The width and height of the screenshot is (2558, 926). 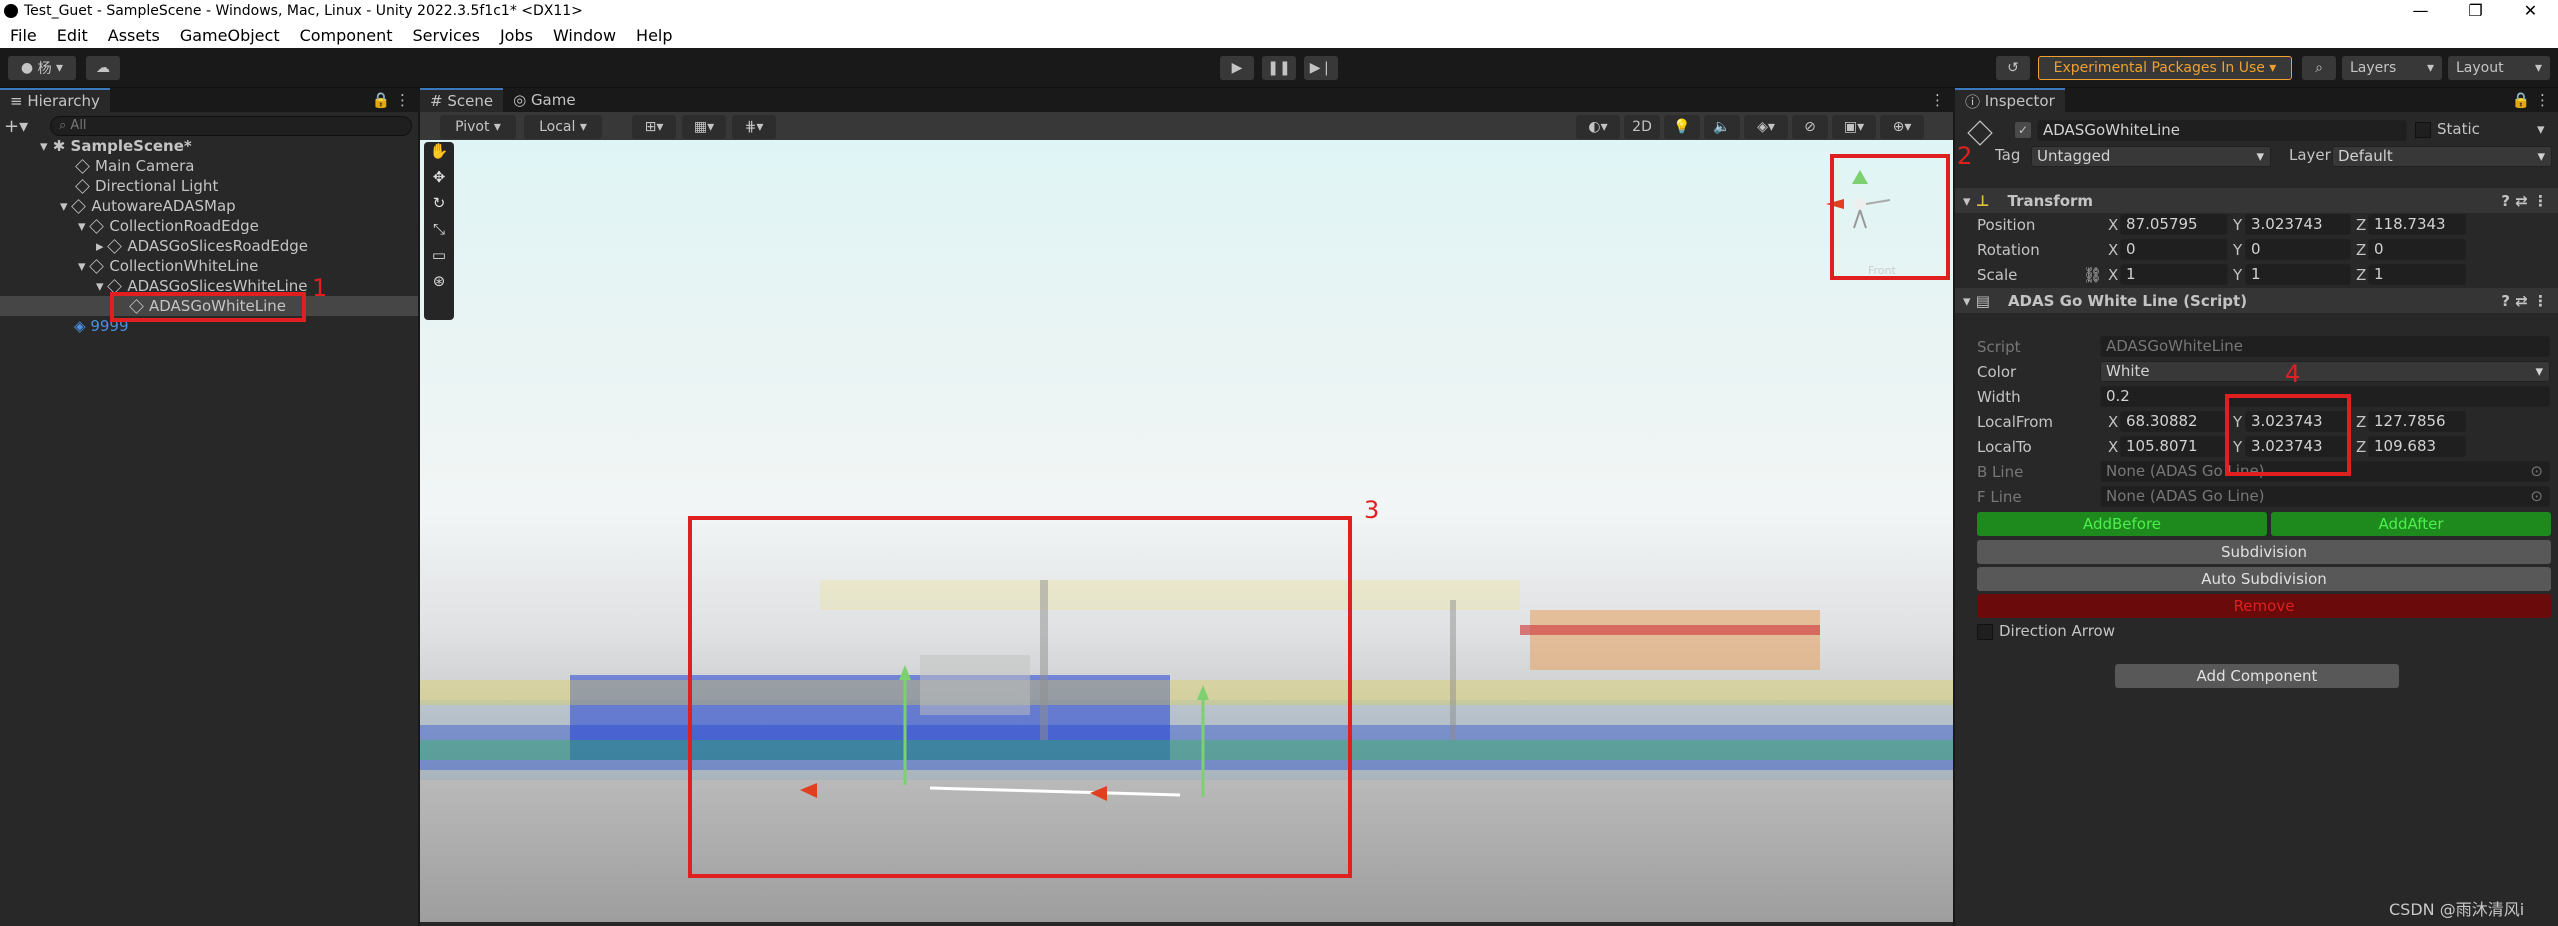 What do you see at coordinates (2264, 552) in the screenshot?
I see `subdivision-button: Subdivision` at bounding box center [2264, 552].